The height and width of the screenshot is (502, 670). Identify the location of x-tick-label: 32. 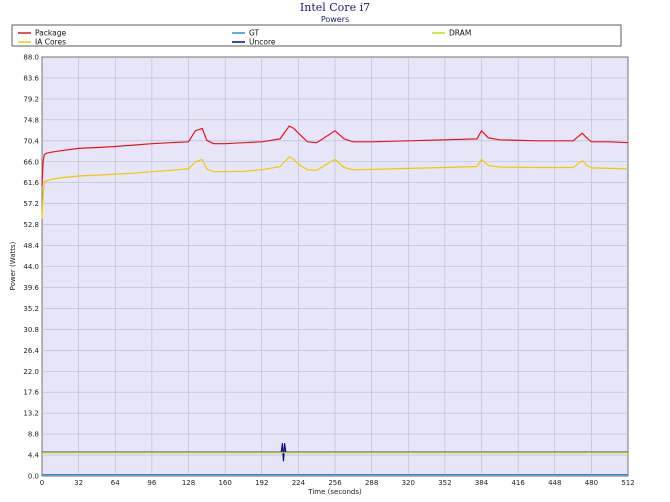
(78, 483).